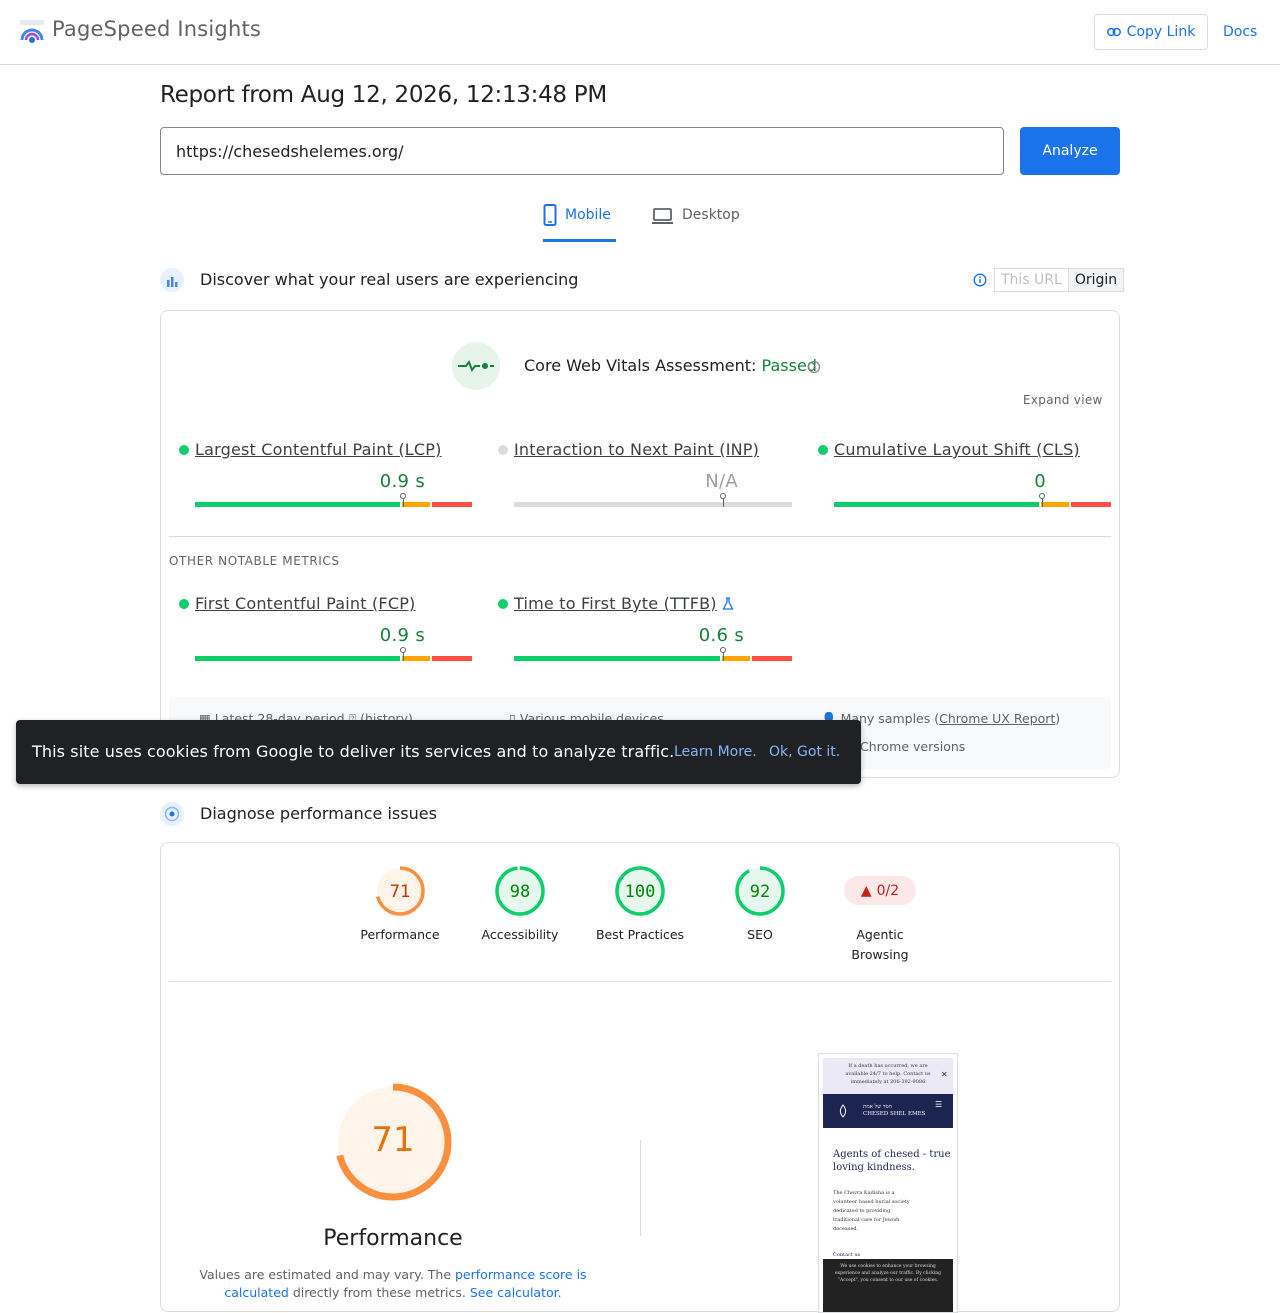  What do you see at coordinates (379, 1292) in the screenshot?
I see `disclaimer-text-2: directly from these metrics.` at bounding box center [379, 1292].